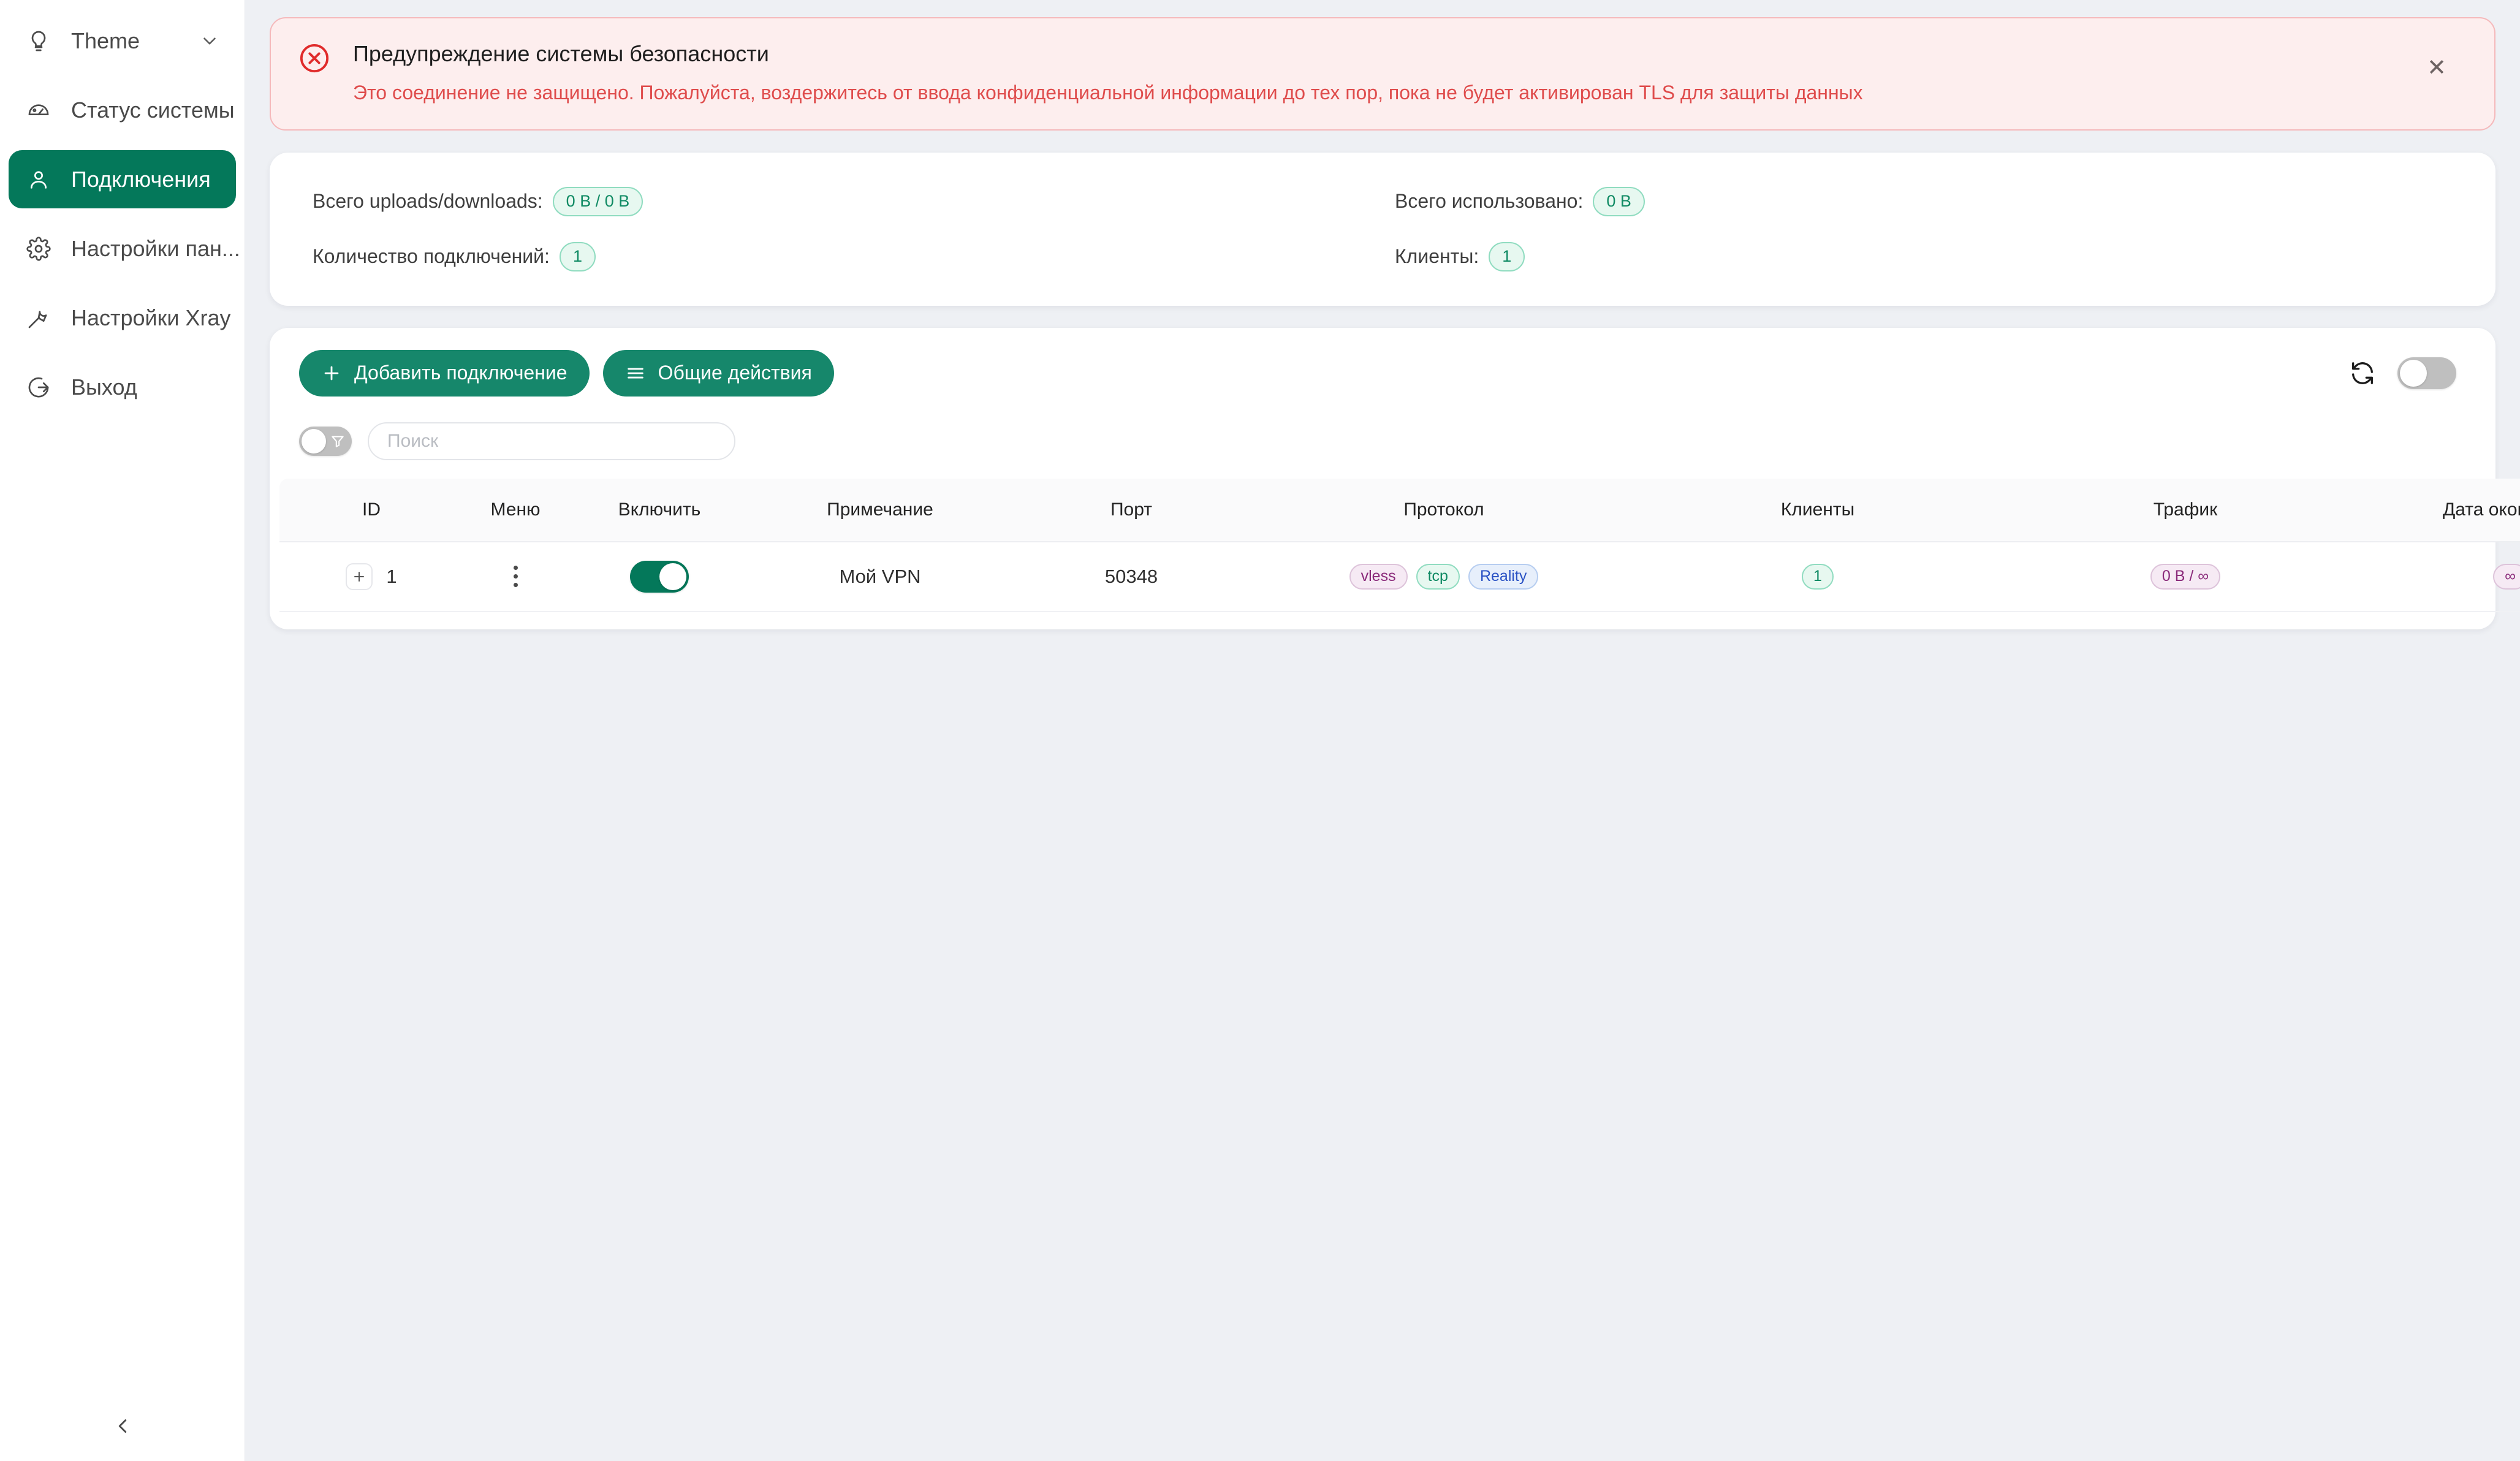 The width and height of the screenshot is (2520, 1461). Describe the element at coordinates (1924, 256) in the screenshot. I see `stat-clients: Клиенты: 1` at that location.